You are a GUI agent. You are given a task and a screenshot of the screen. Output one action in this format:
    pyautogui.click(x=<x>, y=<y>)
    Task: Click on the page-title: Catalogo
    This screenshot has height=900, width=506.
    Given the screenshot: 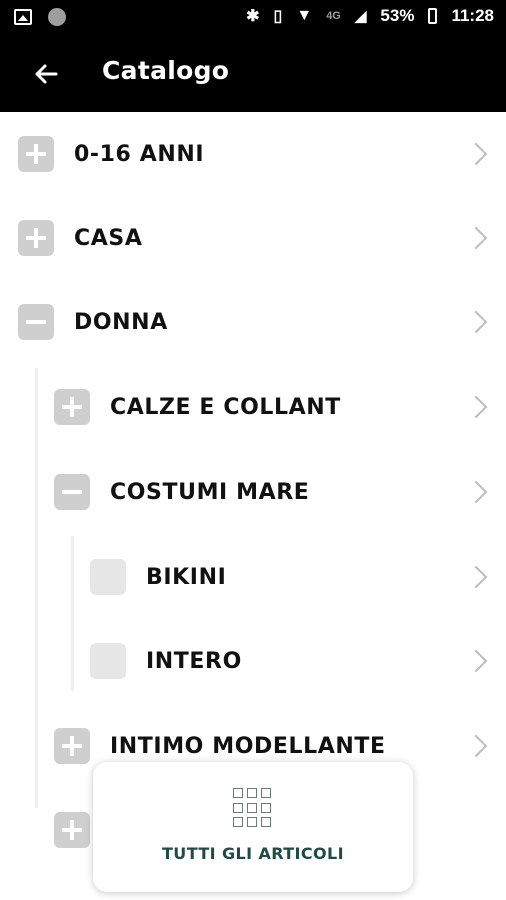 What is the action you would take?
    pyautogui.click(x=166, y=70)
    